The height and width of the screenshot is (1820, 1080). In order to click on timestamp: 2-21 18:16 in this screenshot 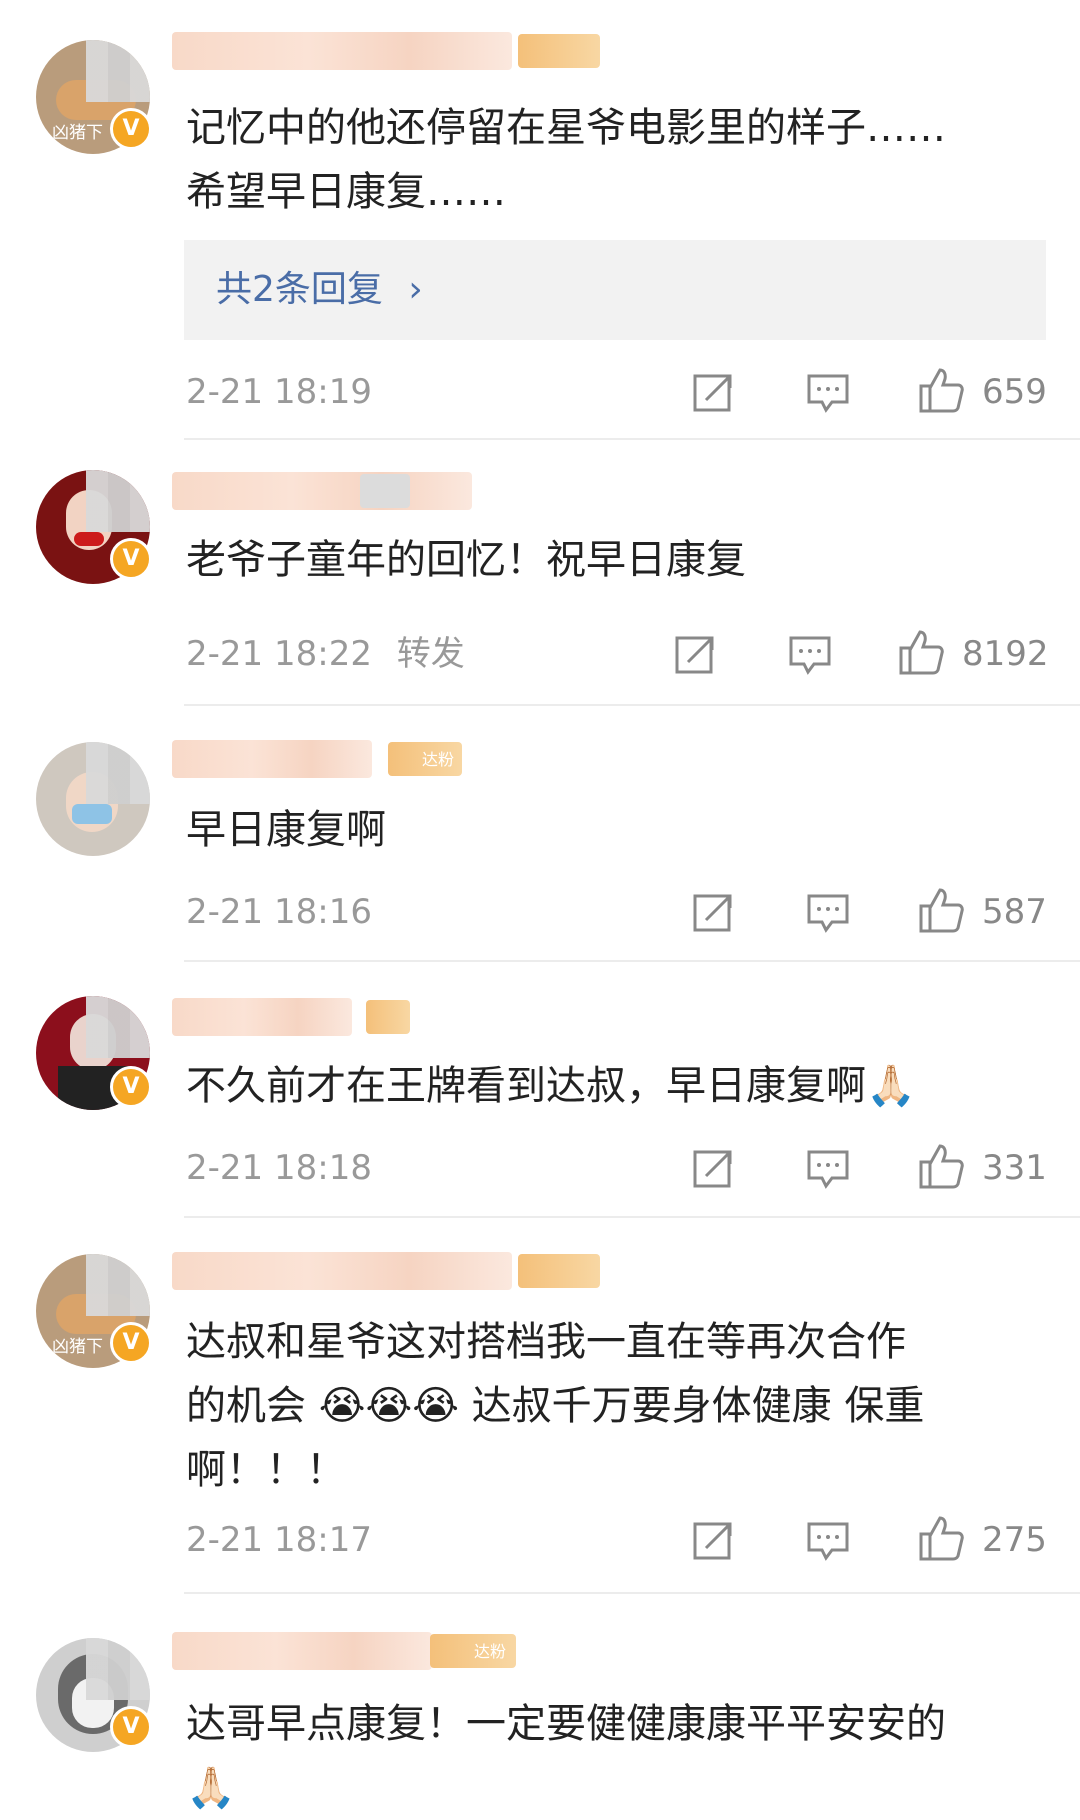, I will do `click(279, 912)`.